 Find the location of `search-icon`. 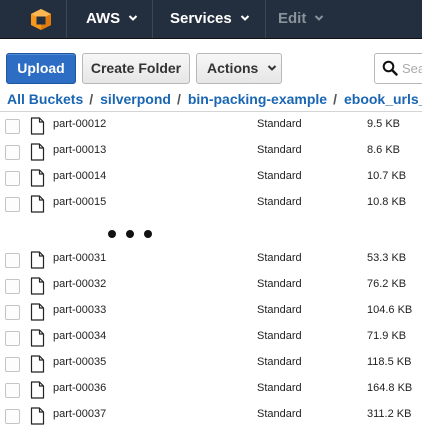

search-icon is located at coordinates (390, 68).